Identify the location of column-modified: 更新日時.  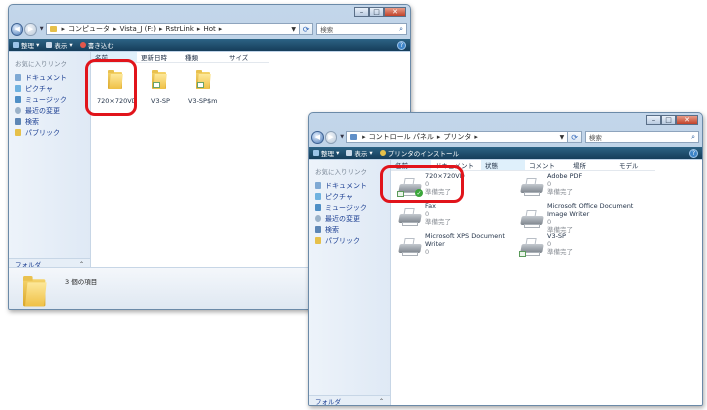
(159, 57).